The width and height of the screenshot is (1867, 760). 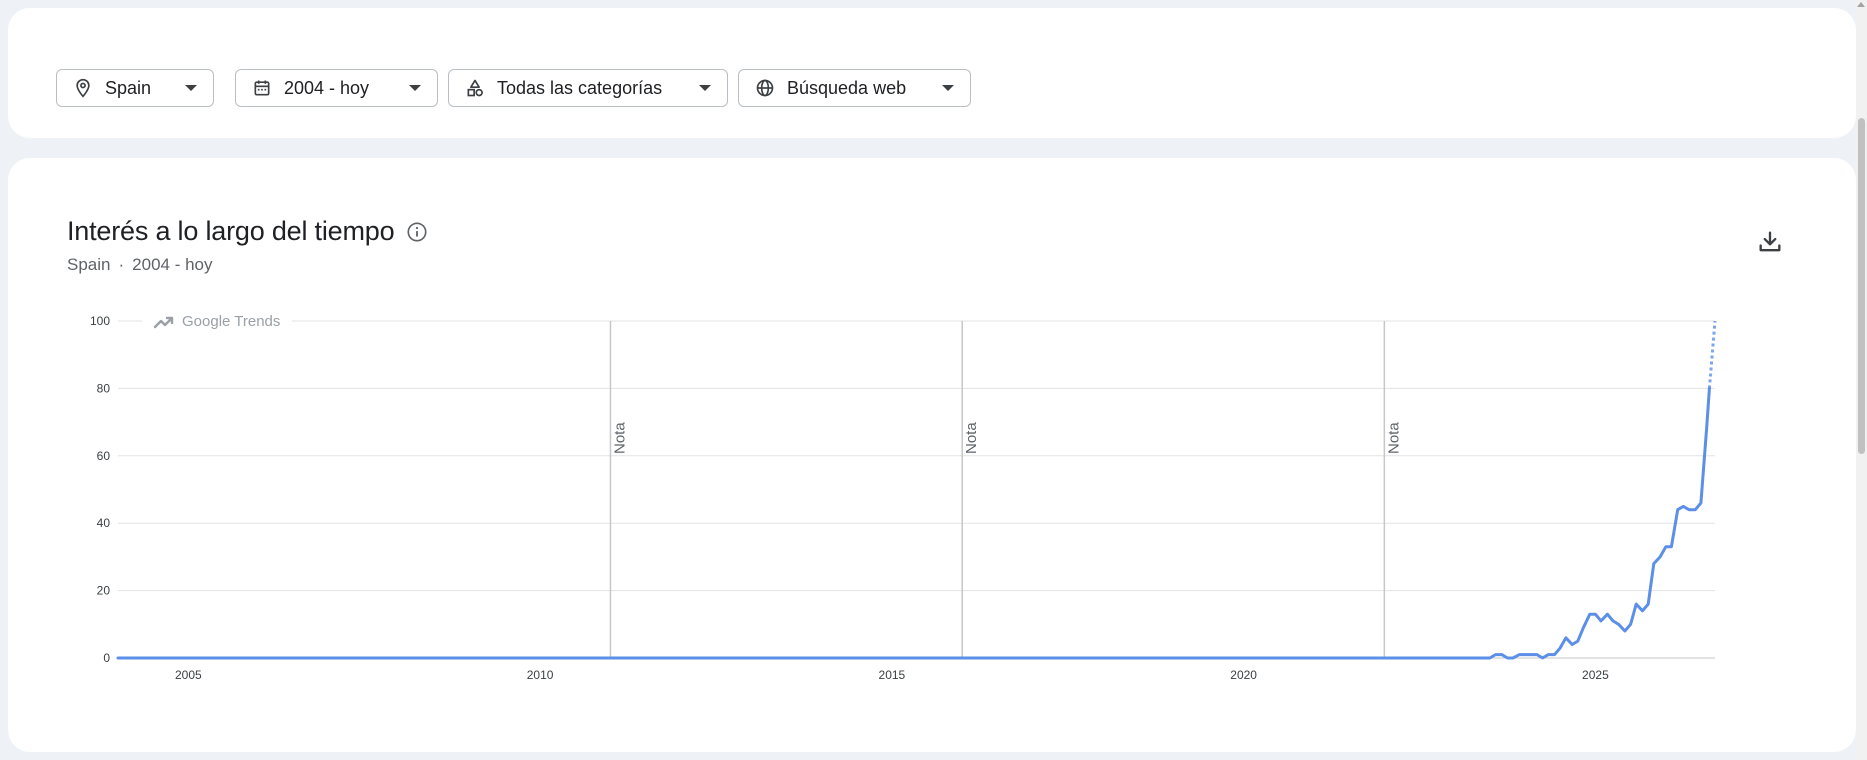 I want to click on y-tick-label: 0, so click(x=106, y=658).